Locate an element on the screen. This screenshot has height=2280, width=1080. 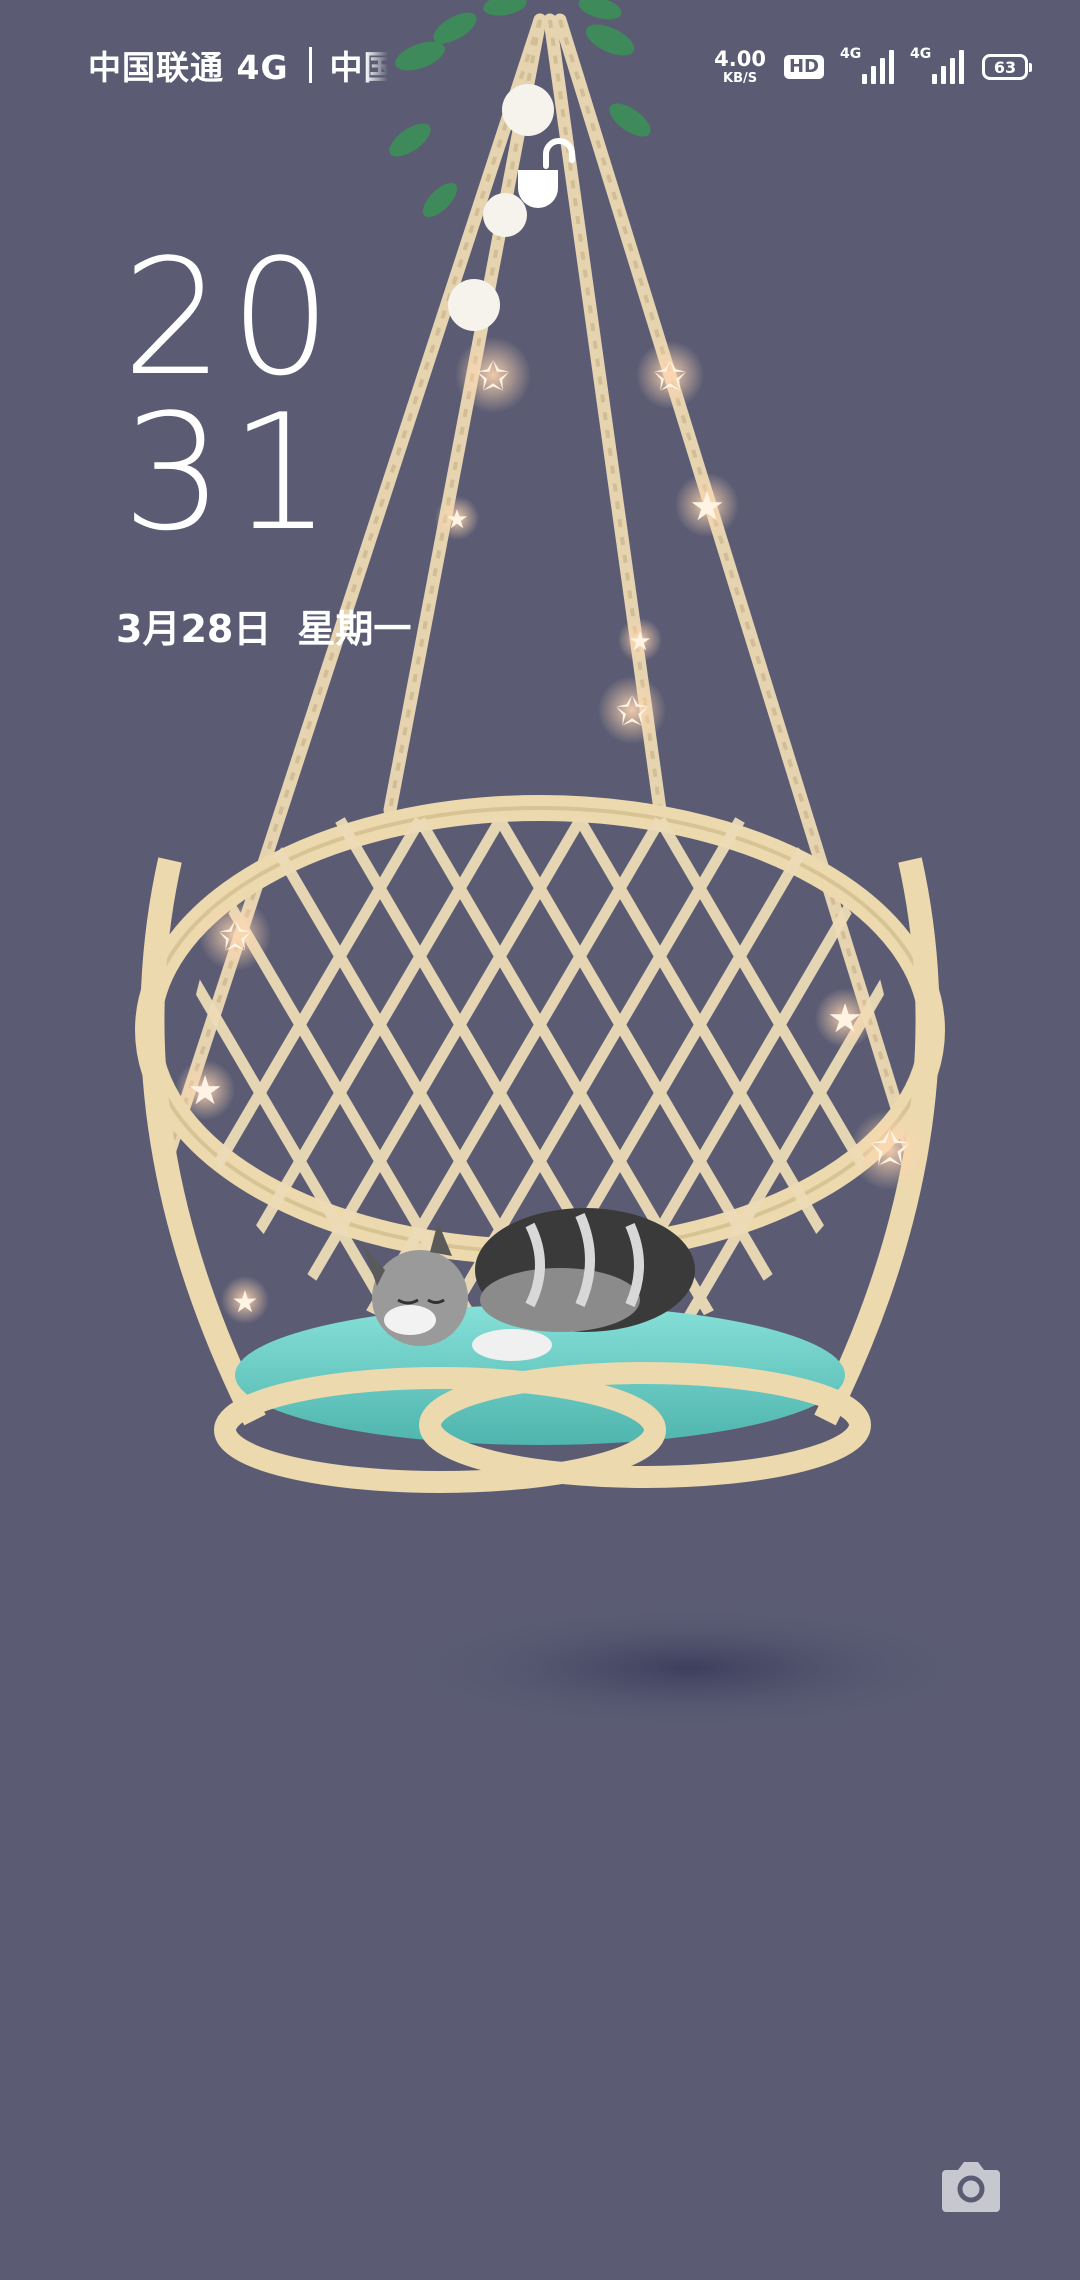
network-speed: 4.00 KB/S is located at coordinates (740, 66).